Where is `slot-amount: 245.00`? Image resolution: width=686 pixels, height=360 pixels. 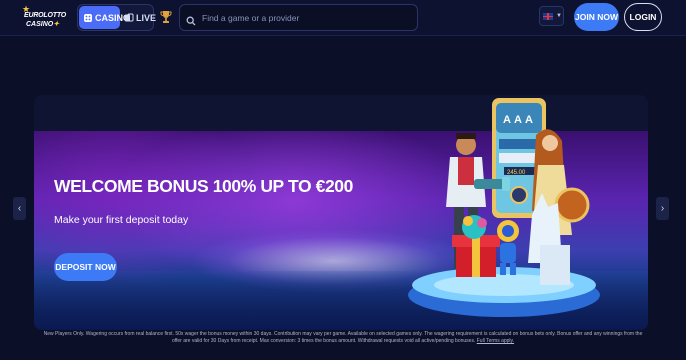
slot-amount: 245.00 is located at coordinates (516, 173).